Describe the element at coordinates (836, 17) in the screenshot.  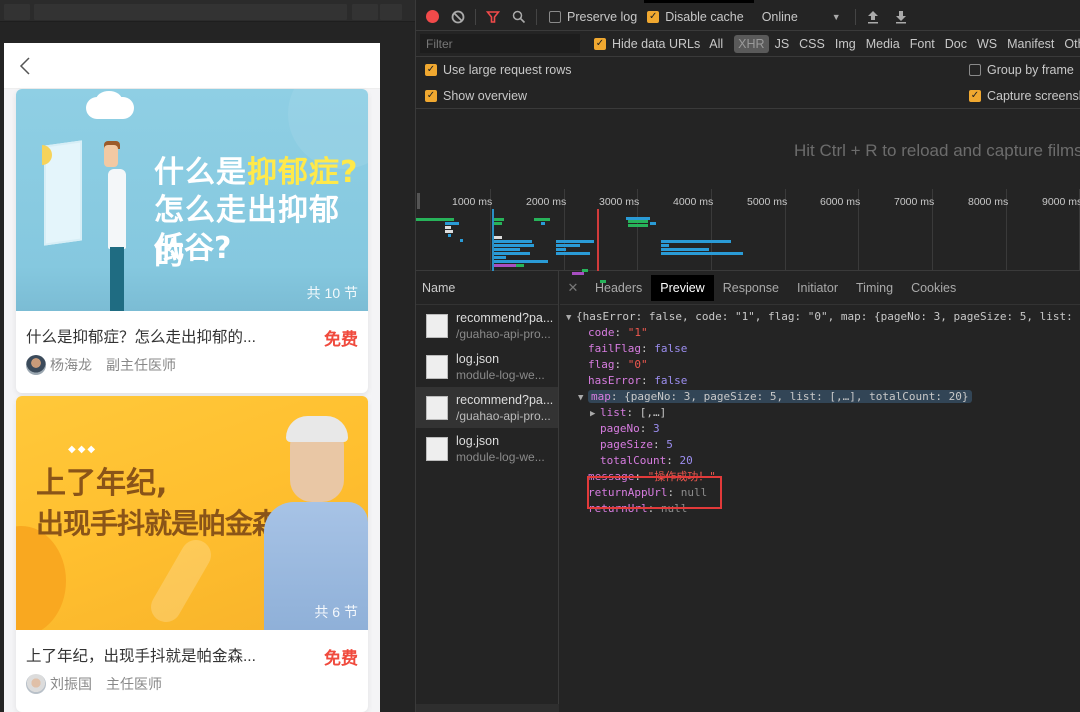
I see `dropdown-arrow-icon: ▼` at that location.